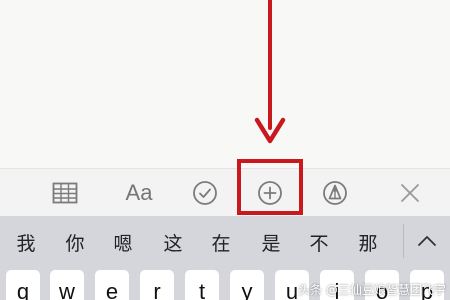 The width and height of the screenshot is (450, 300). What do you see at coordinates (67, 285) in the screenshot?
I see `key-w: w` at bounding box center [67, 285].